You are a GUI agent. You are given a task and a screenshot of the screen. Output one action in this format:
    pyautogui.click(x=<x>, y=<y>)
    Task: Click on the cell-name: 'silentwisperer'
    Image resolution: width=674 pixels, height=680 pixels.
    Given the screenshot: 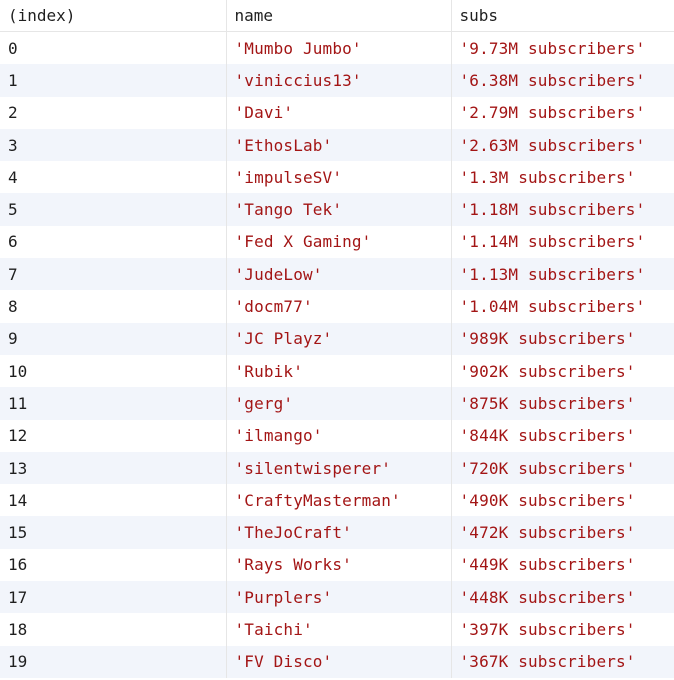 What is the action you would take?
    pyautogui.click(x=339, y=468)
    